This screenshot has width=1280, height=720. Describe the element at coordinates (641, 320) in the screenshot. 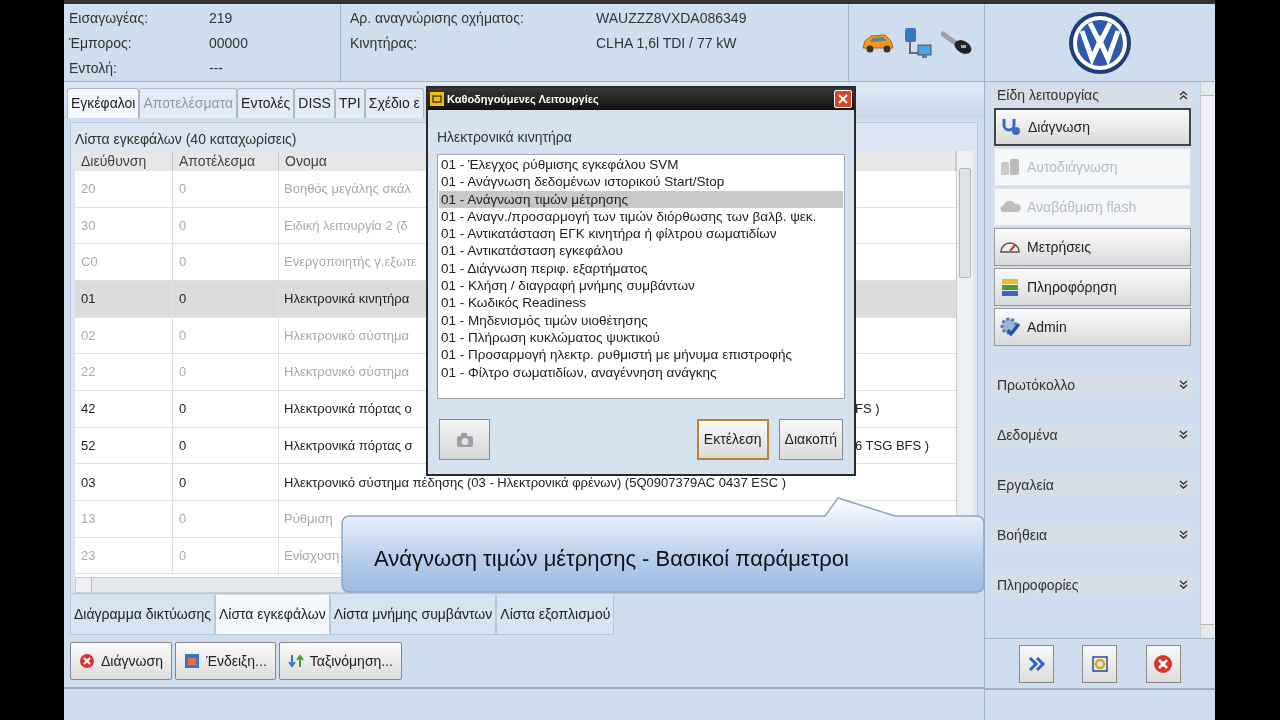

I see `list-item: 01 - Μηδενισμός τιμών υιοθέτησης` at that location.